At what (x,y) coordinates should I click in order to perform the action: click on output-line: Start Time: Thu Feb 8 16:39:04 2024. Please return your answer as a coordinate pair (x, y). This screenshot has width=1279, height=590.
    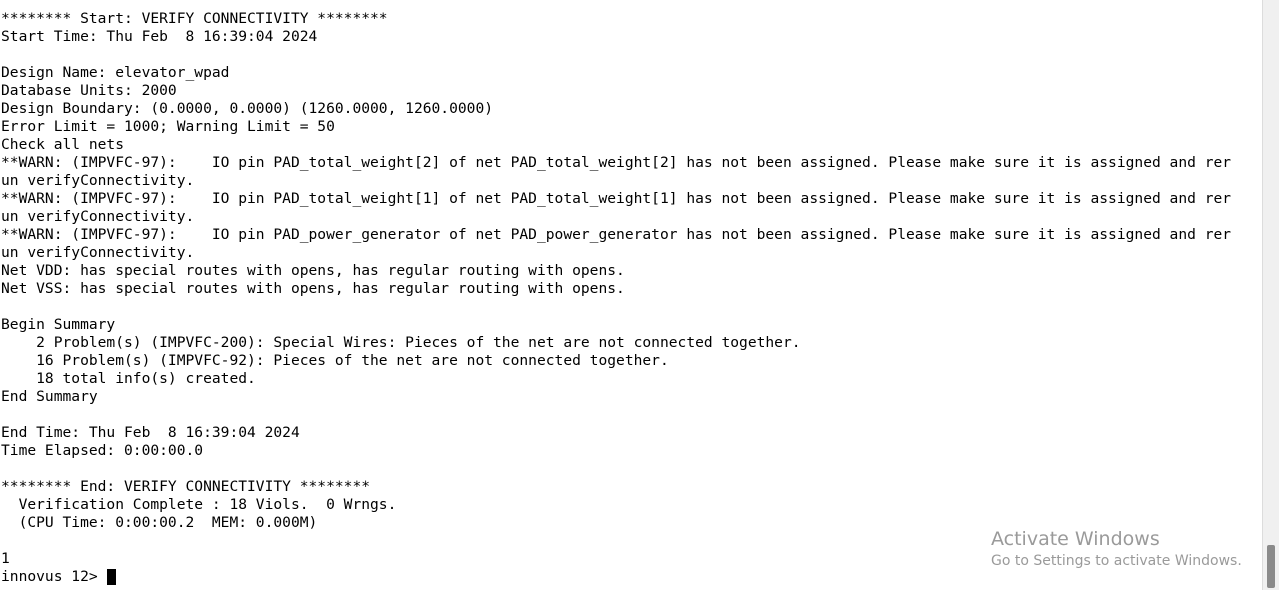
    Looking at the image, I should click on (159, 36).